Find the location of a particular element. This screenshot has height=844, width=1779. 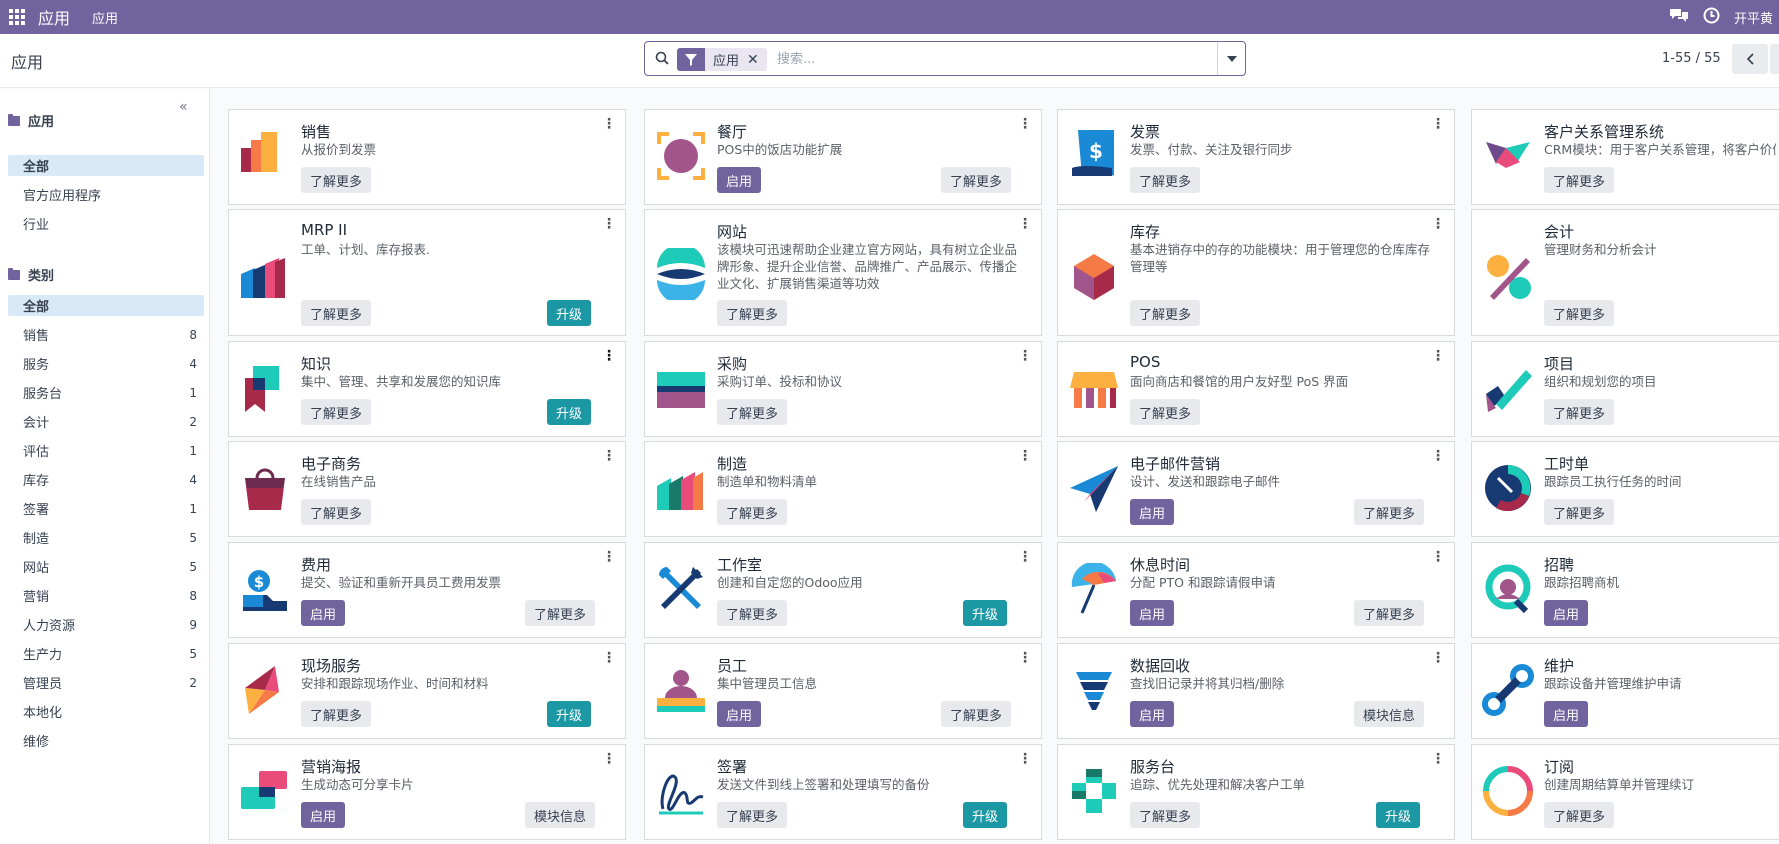

sidebar-apps-item: 行业 is located at coordinates (106, 223).